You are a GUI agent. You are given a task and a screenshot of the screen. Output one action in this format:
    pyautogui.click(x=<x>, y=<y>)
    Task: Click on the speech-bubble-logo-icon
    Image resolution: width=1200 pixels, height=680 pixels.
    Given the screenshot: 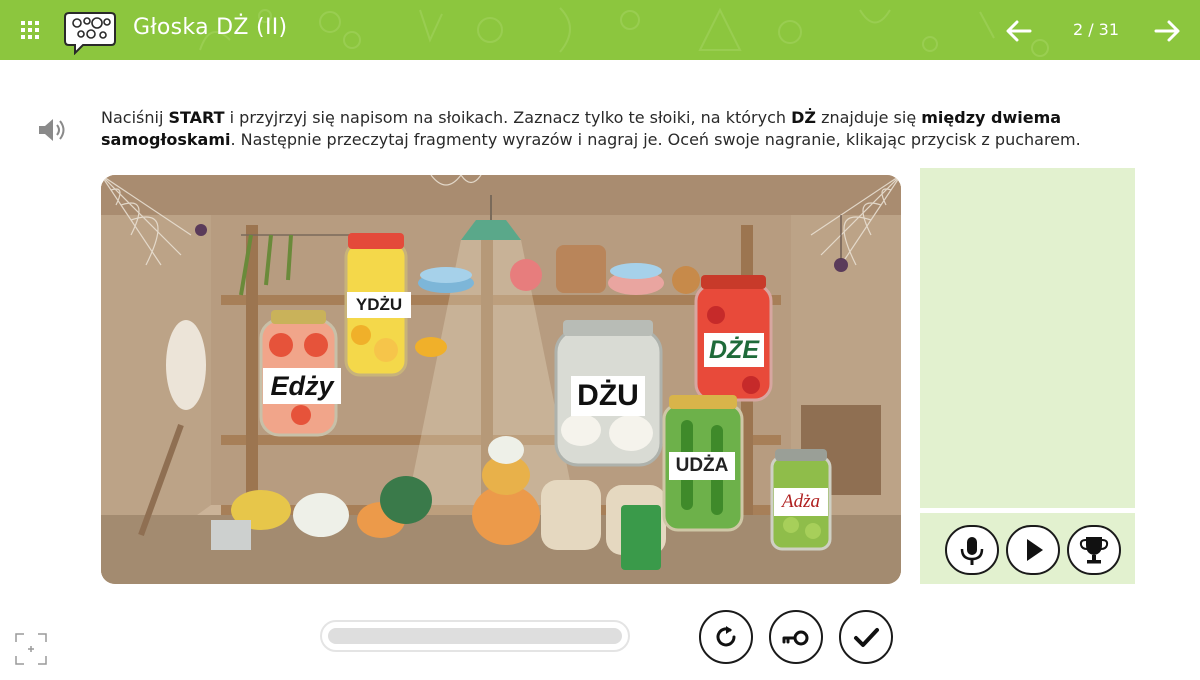 What is the action you would take?
    pyautogui.click(x=90, y=33)
    